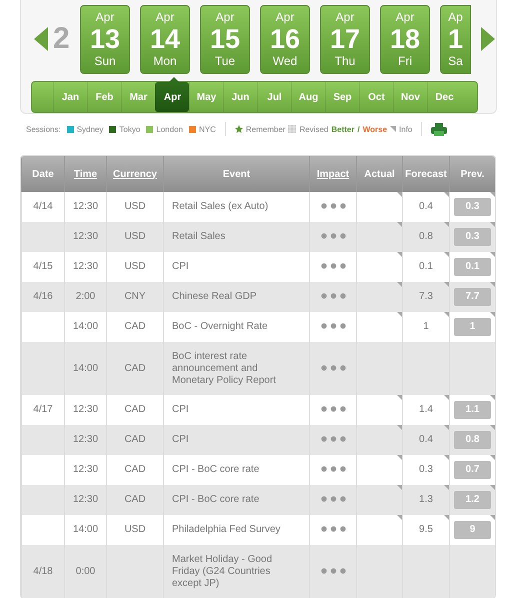 The image size is (528, 598). I want to click on month-tab: Aug, so click(308, 97).